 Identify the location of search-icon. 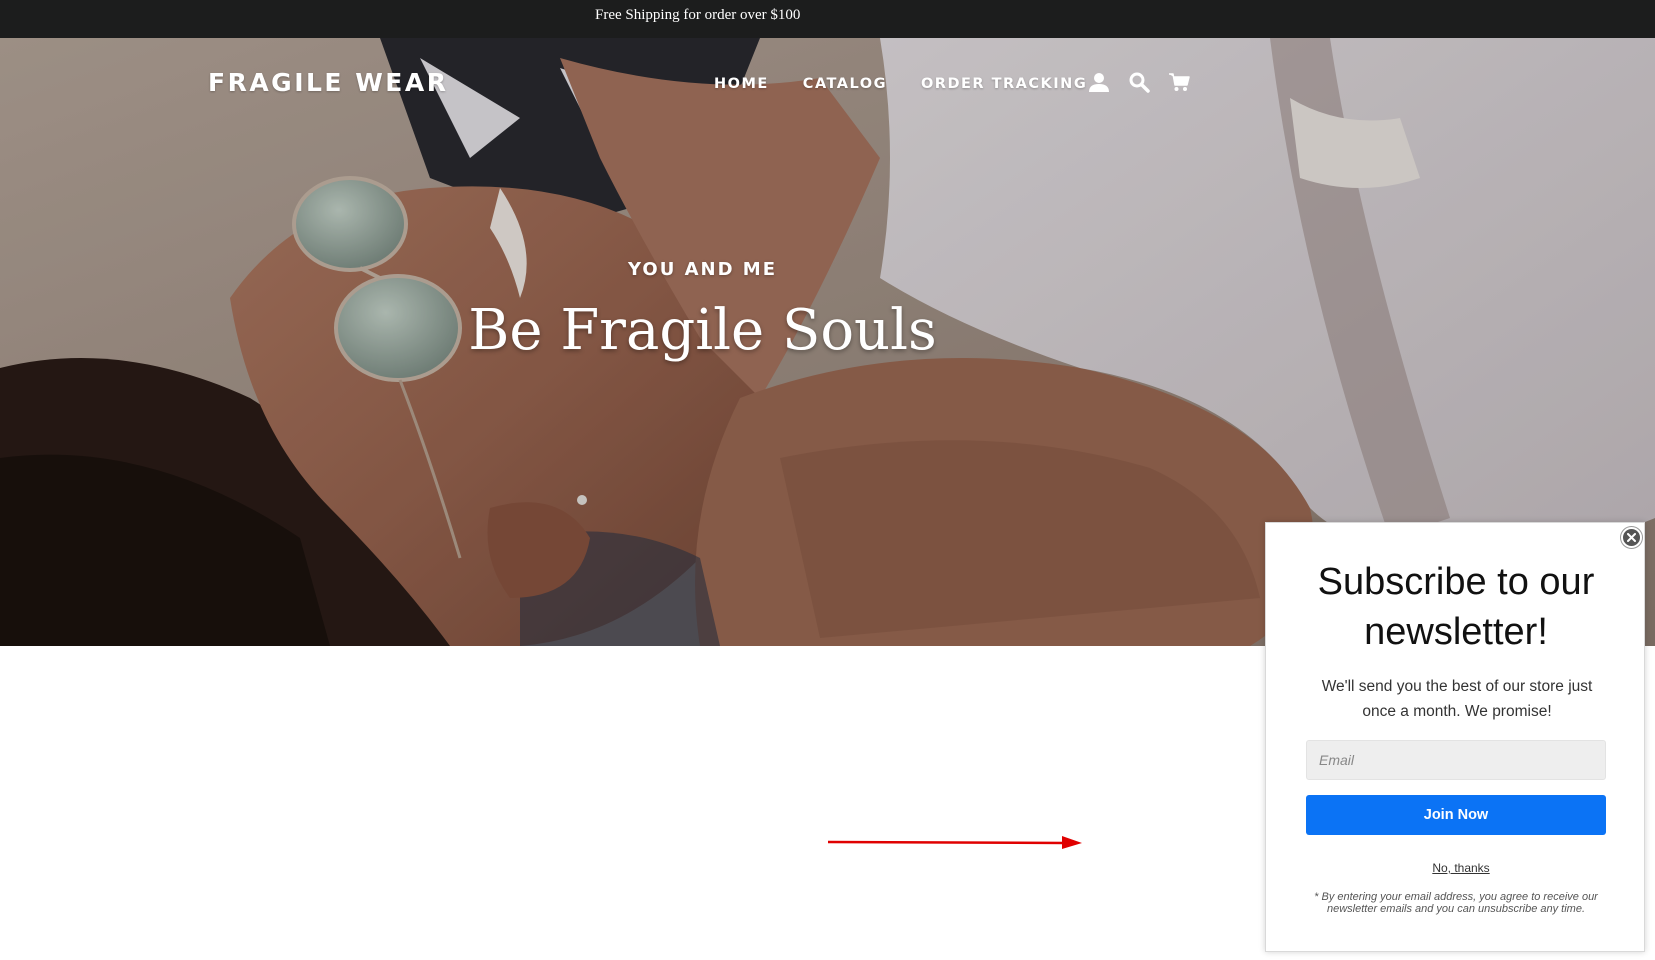
(1139, 82).